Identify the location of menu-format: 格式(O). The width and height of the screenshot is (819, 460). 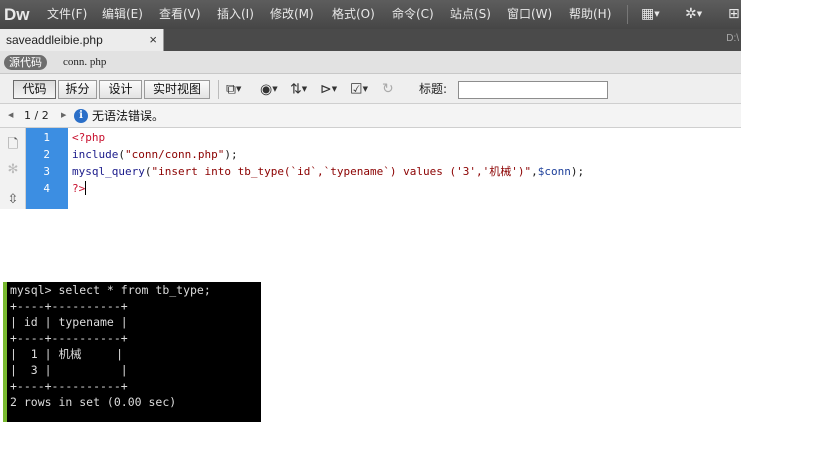
(353, 14).